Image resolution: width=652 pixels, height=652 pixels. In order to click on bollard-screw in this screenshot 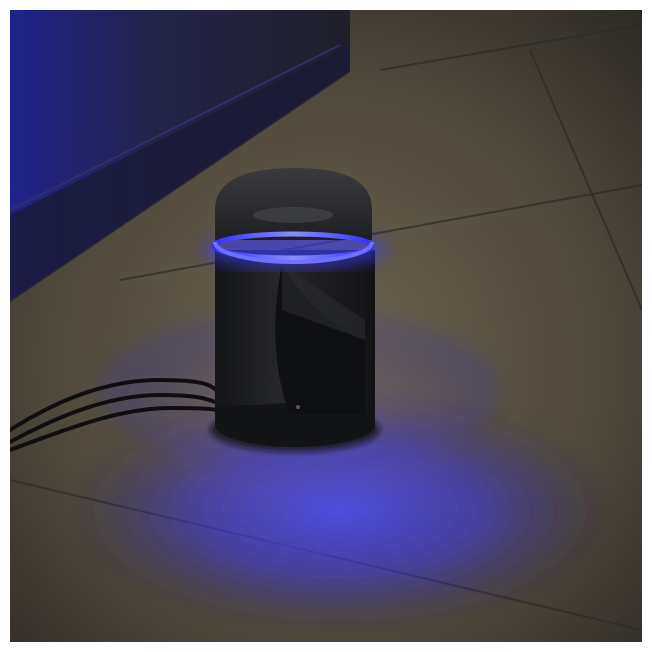, I will do `click(298, 407)`.